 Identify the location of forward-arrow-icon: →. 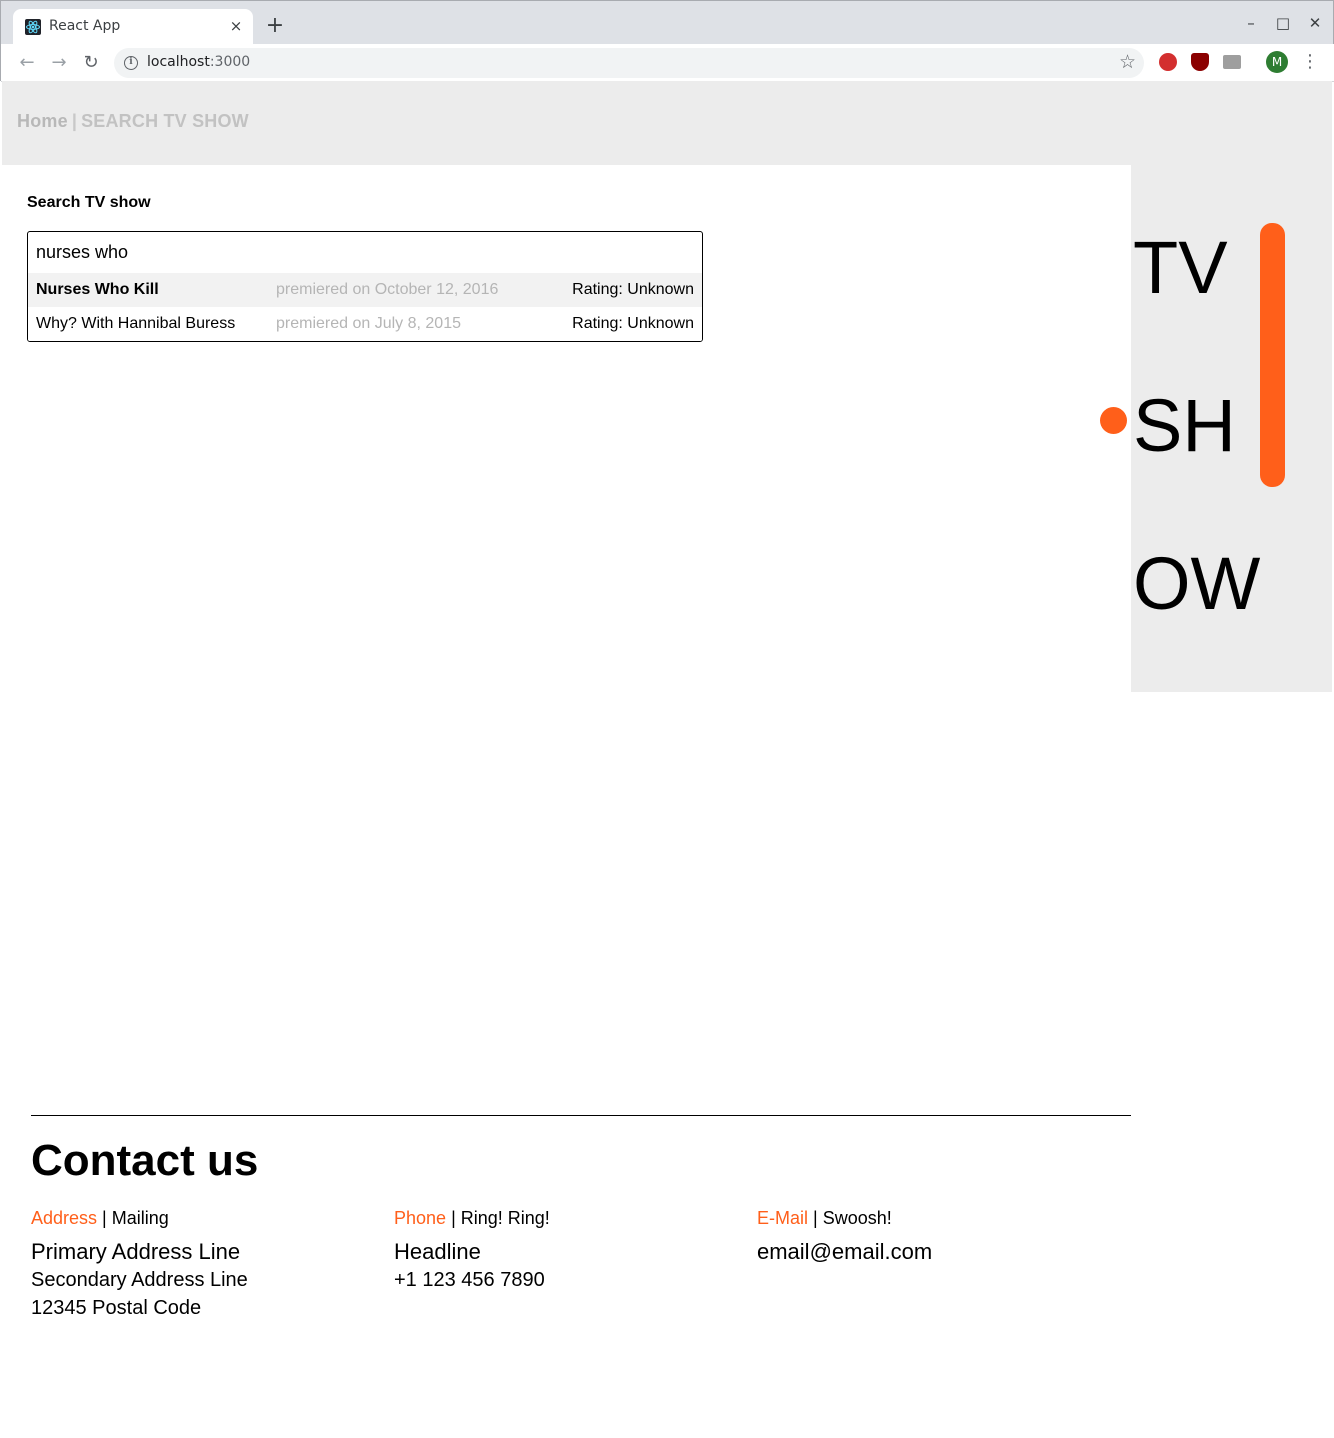
(59, 63).